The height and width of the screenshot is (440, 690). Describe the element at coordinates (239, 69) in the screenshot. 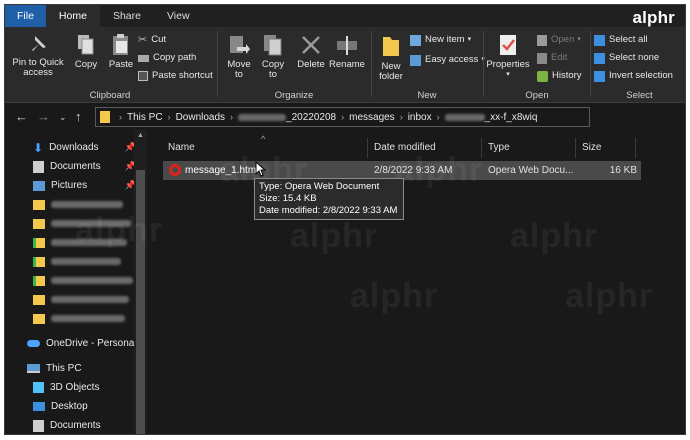

I see `move-to-label: Move to` at that location.